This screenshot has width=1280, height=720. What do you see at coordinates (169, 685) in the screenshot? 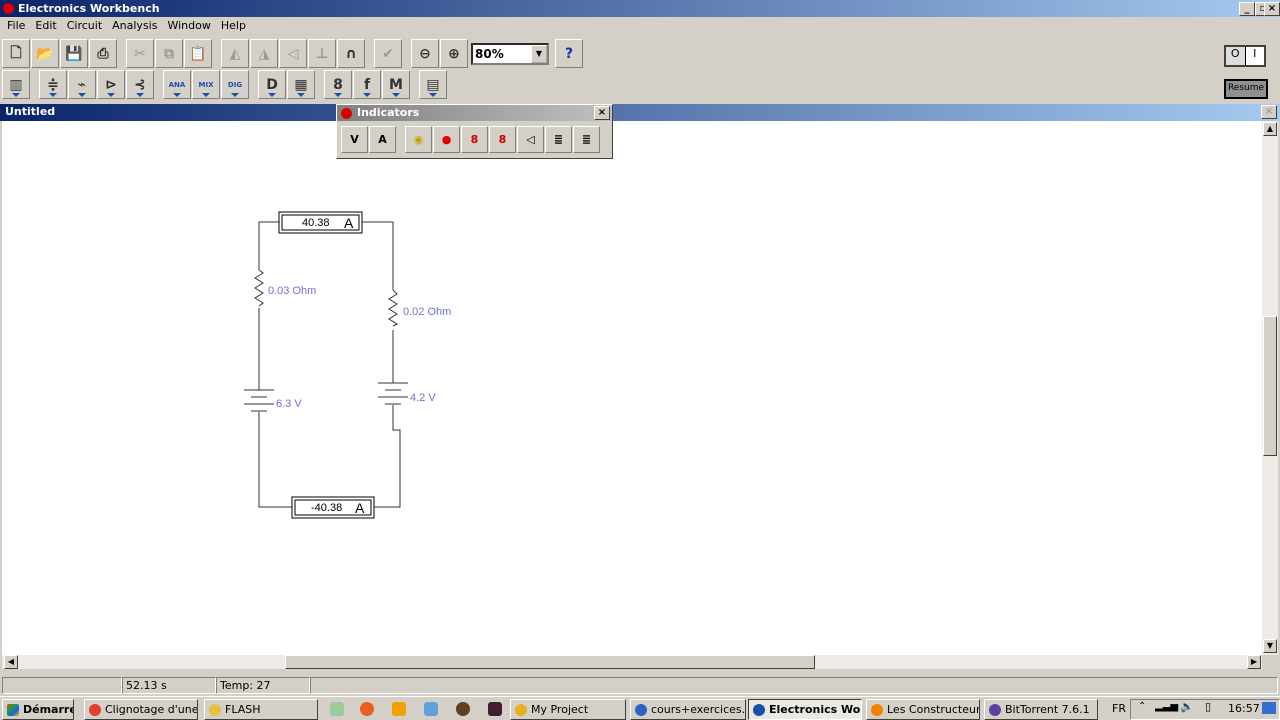
I see `simulation-time: 52.13 s` at bounding box center [169, 685].